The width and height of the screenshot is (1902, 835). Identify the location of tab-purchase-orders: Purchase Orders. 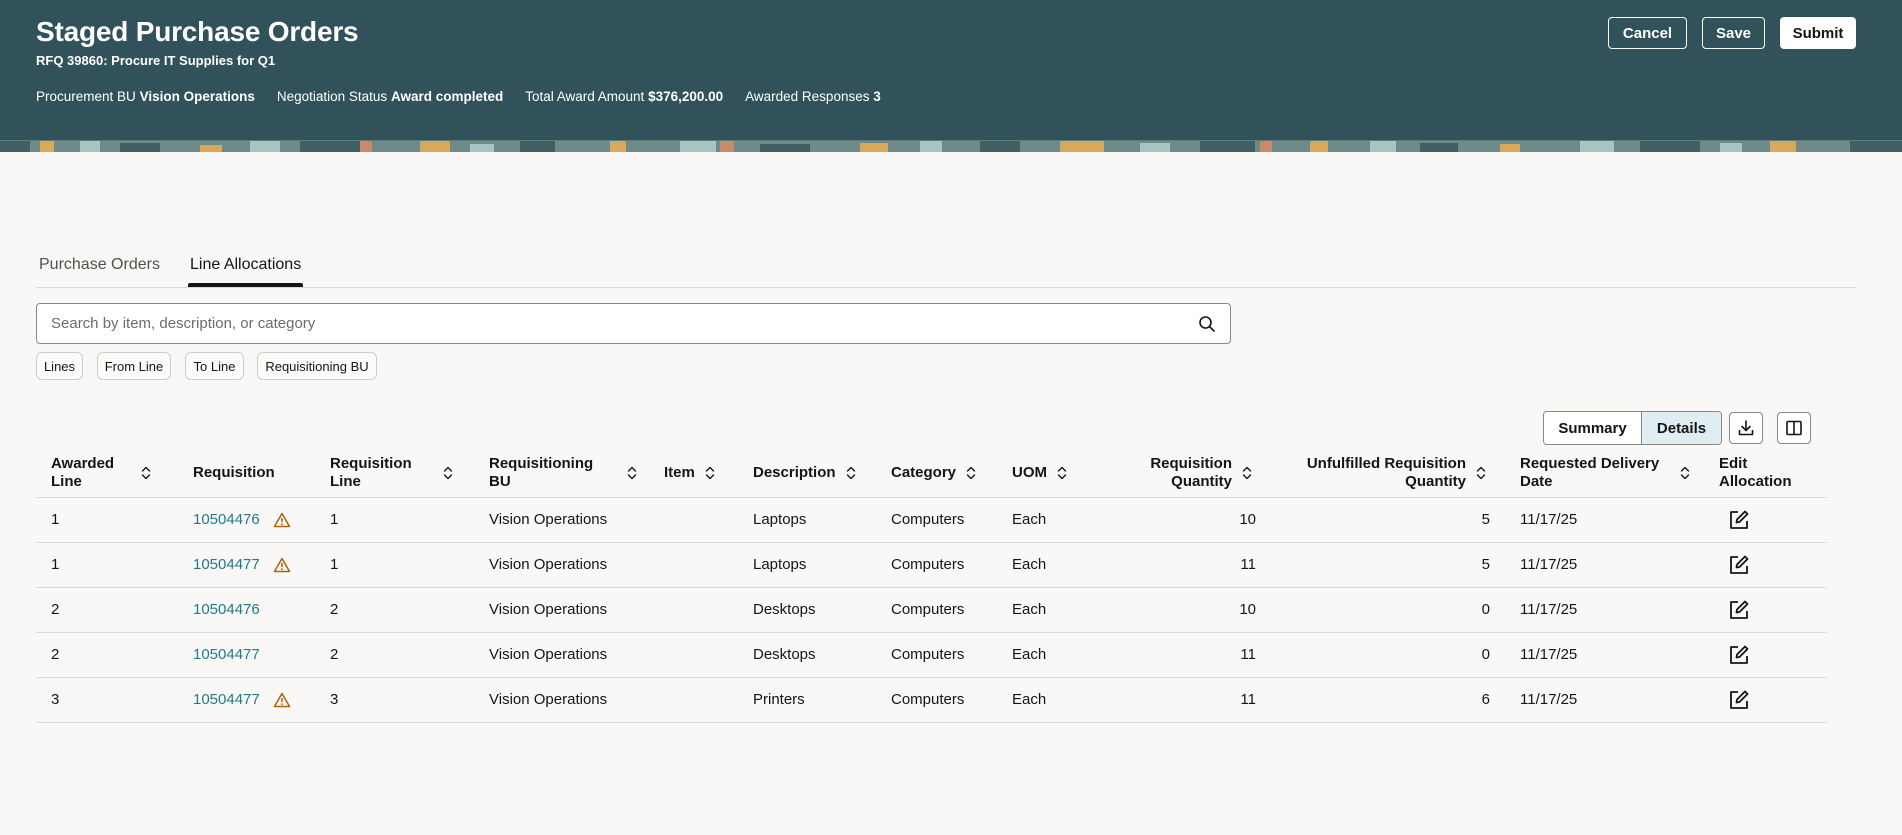
(99, 265).